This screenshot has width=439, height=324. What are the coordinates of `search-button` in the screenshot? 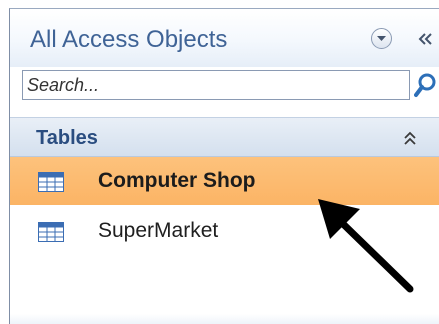 It's located at (426, 86).